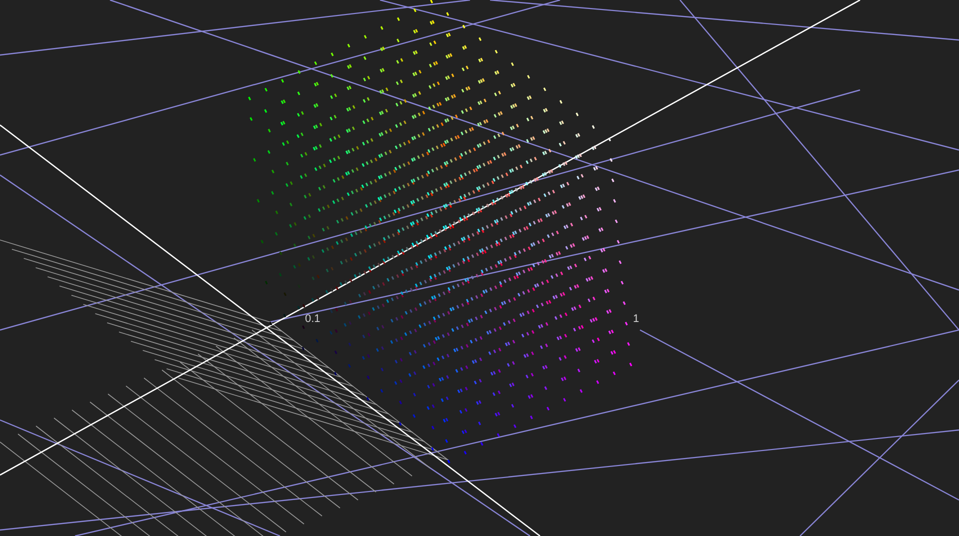  What do you see at coordinates (636, 319) in the screenshot?
I see `axis-label: 1` at bounding box center [636, 319].